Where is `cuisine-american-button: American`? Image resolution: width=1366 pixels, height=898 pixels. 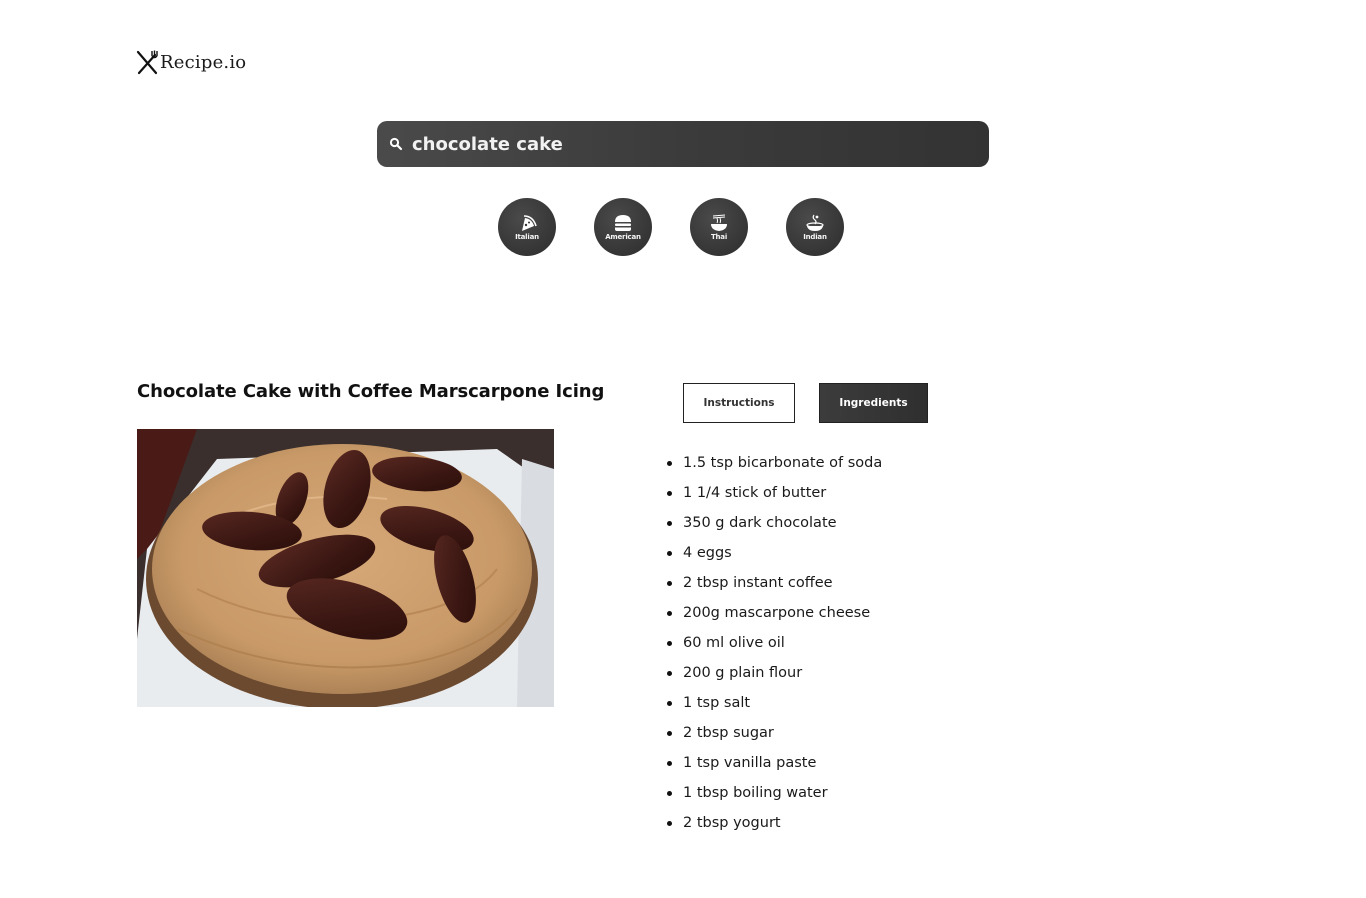 cuisine-american-button: American is located at coordinates (623, 227).